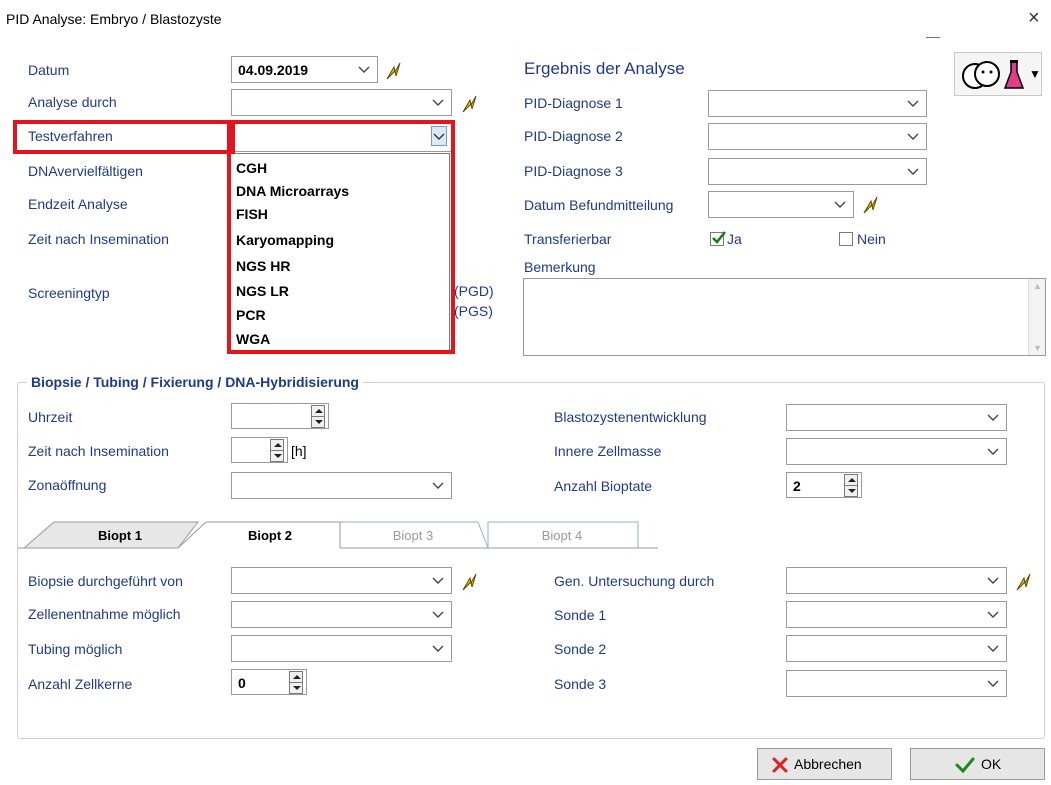 The height and width of the screenshot is (785, 1051). I want to click on cancel-button: Abbrechen, so click(824, 764).